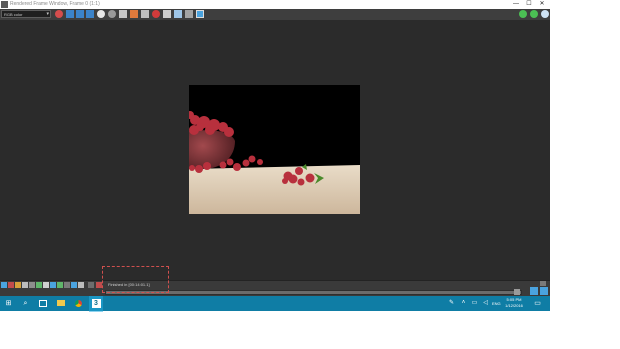  I want to click on maximize-button: ☐, so click(529, 4).